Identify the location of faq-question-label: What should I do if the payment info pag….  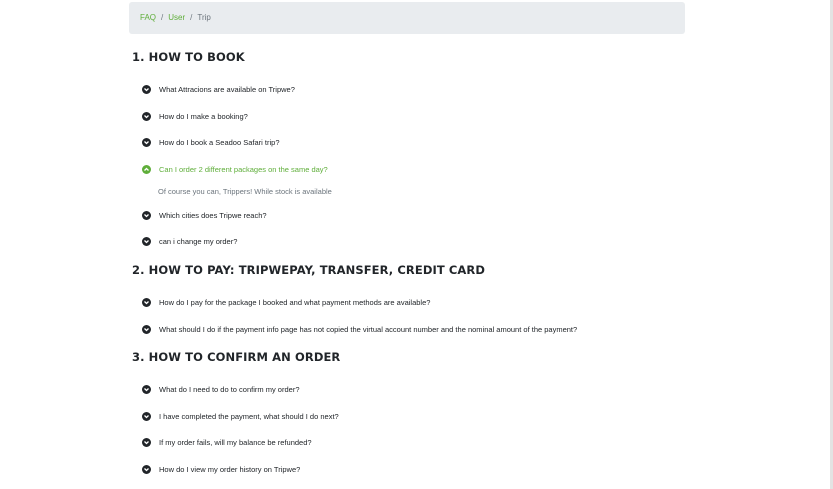
(368, 329).